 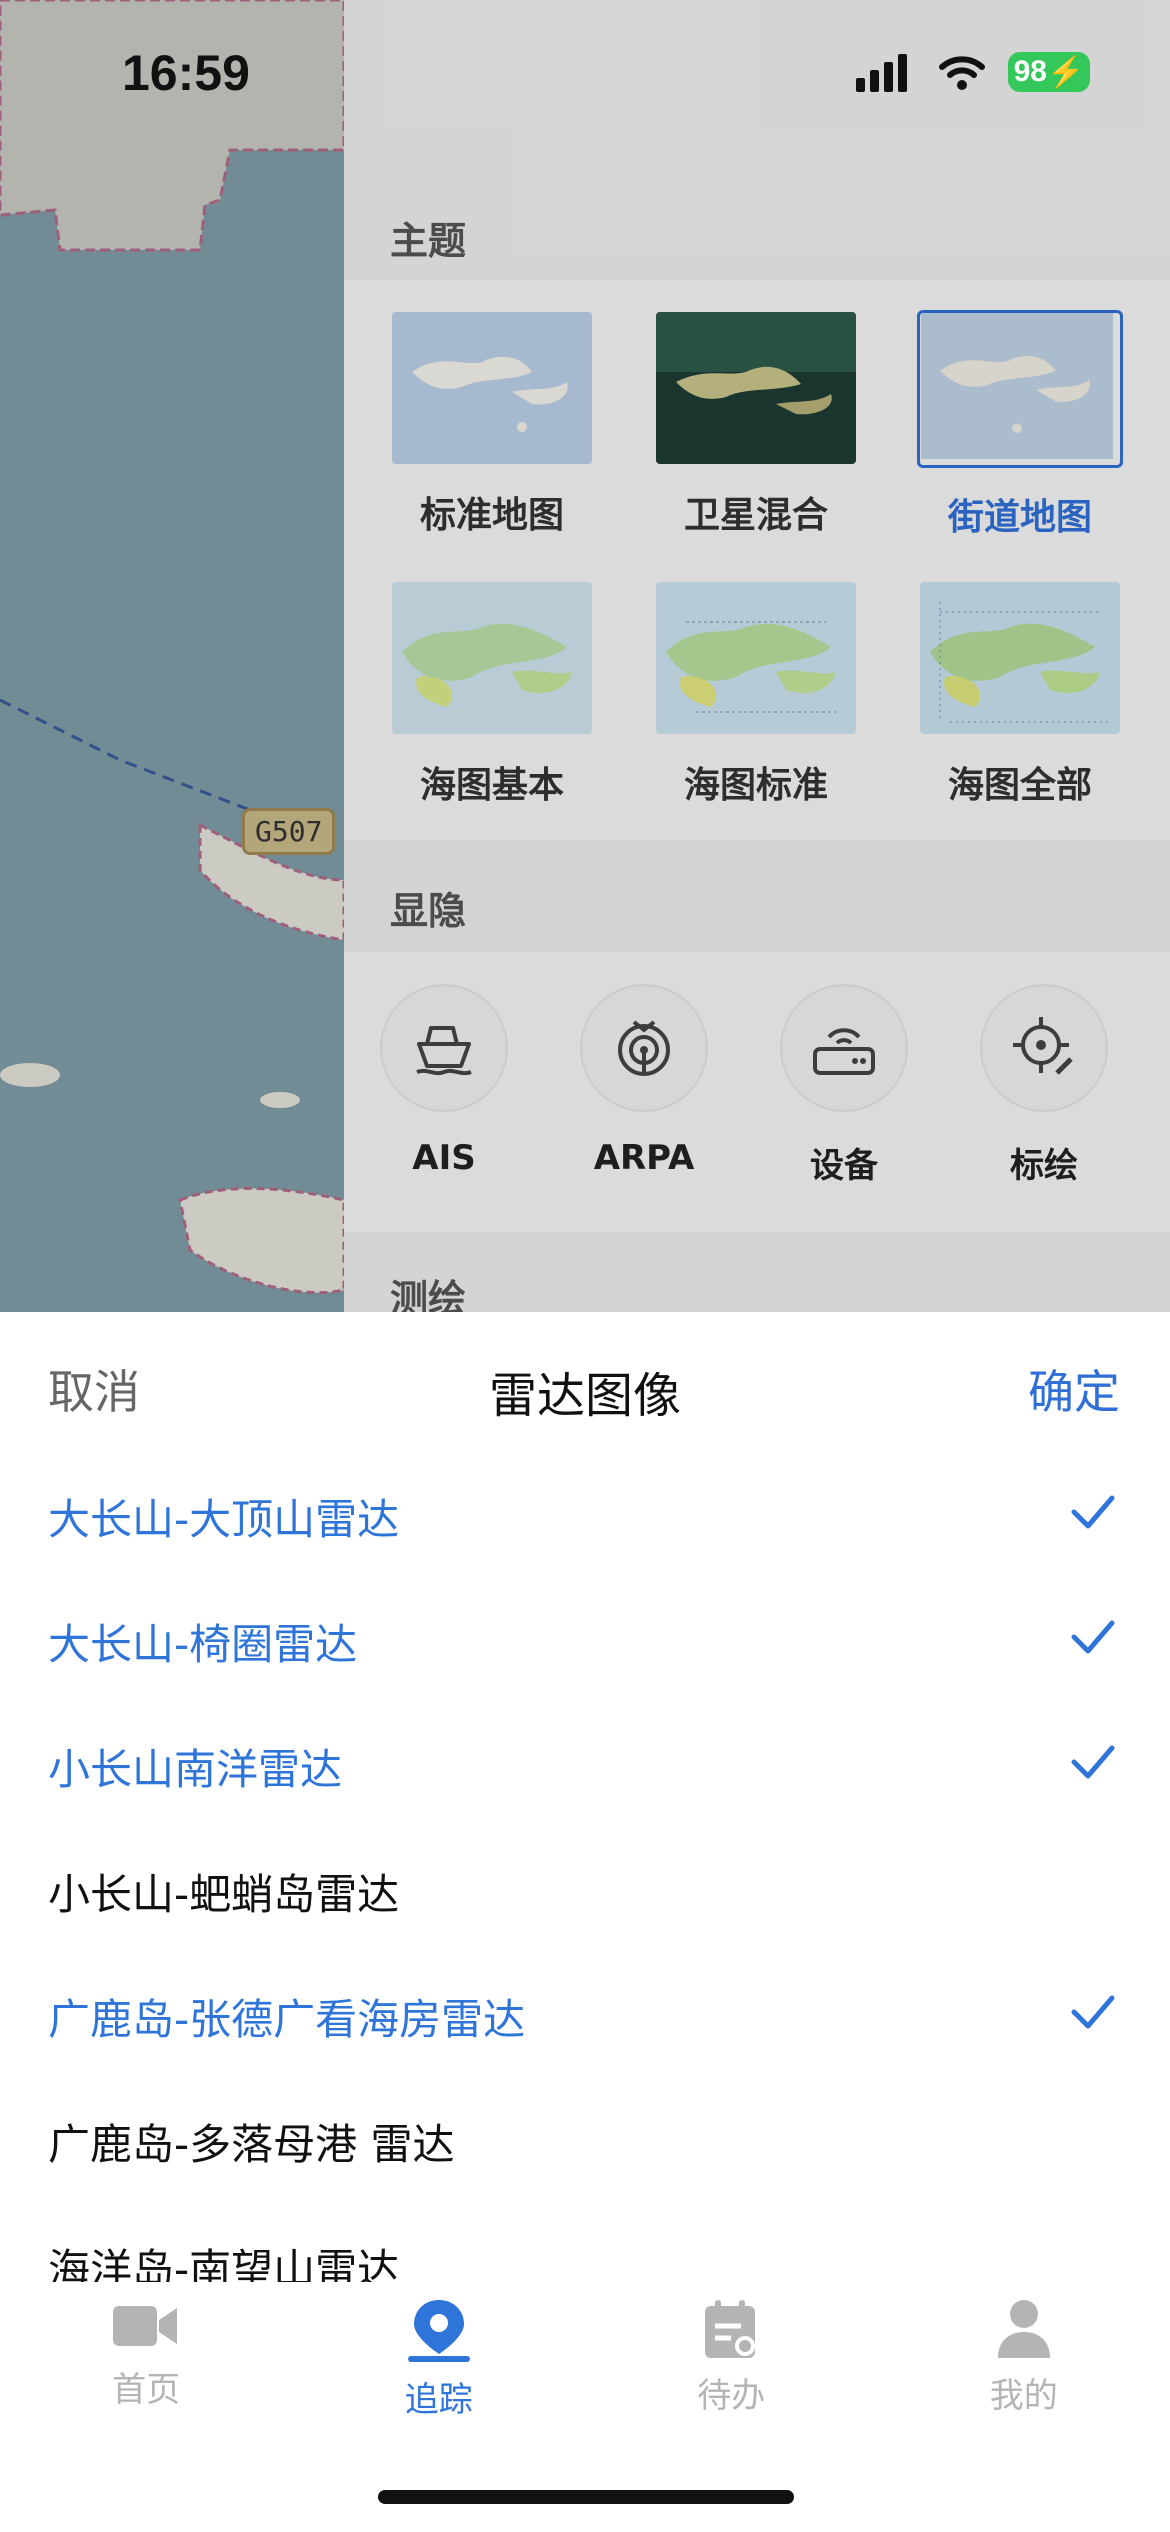 What do you see at coordinates (584, 1396) in the screenshot?
I see `sheet-title: 雷达图像` at bounding box center [584, 1396].